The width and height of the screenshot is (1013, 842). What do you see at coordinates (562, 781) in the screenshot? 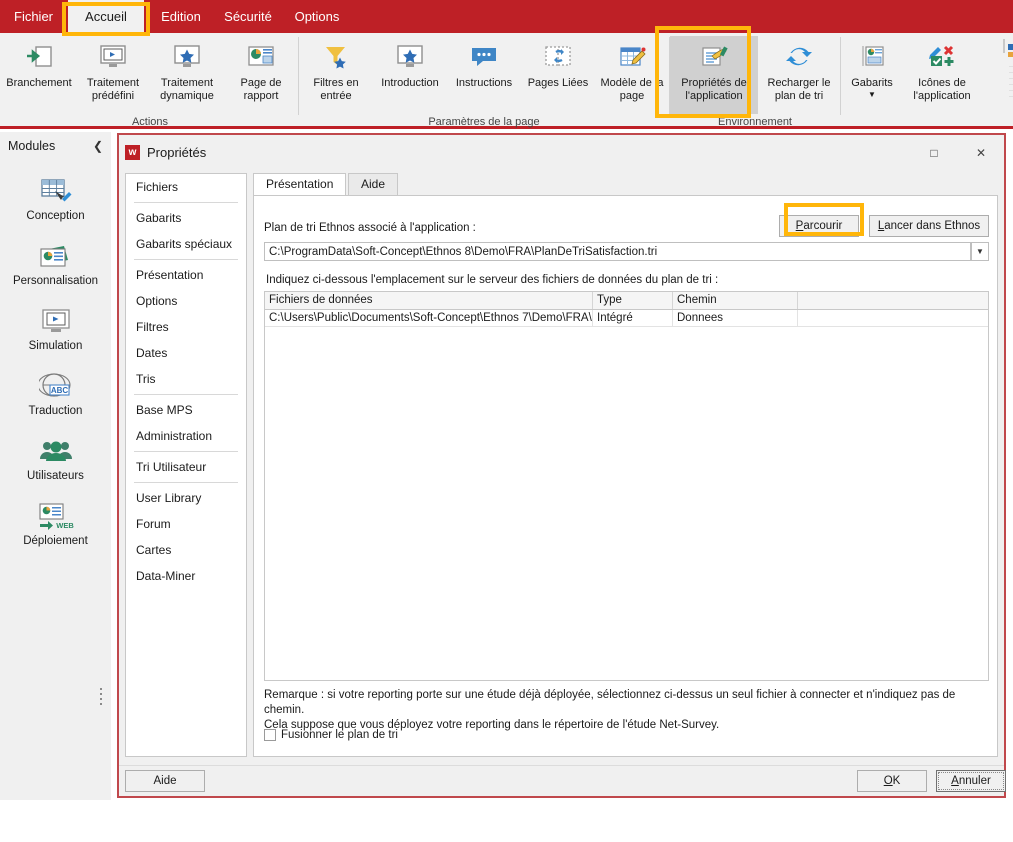
I see `dialog-footer: Aide OK Annuler` at bounding box center [562, 781].